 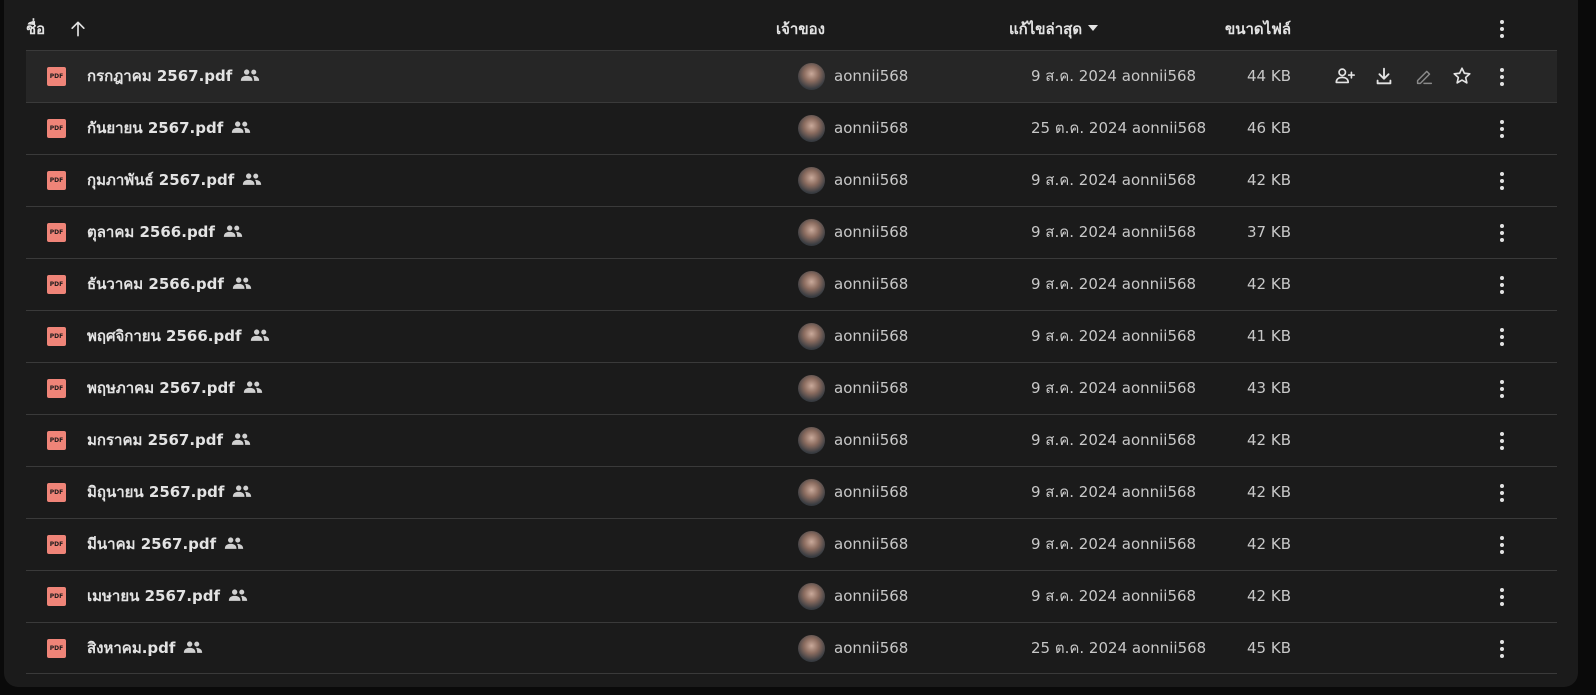 I want to click on column-header-name: ชื่อ, so click(x=35, y=25).